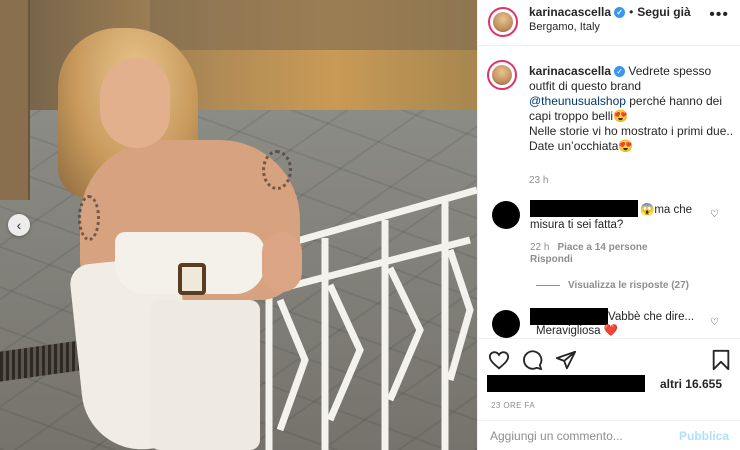 The width and height of the screenshot is (740, 450). Describe the element at coordinates (570, 71) in the screenshot. I see `caption-username: karinacascella` at that location.